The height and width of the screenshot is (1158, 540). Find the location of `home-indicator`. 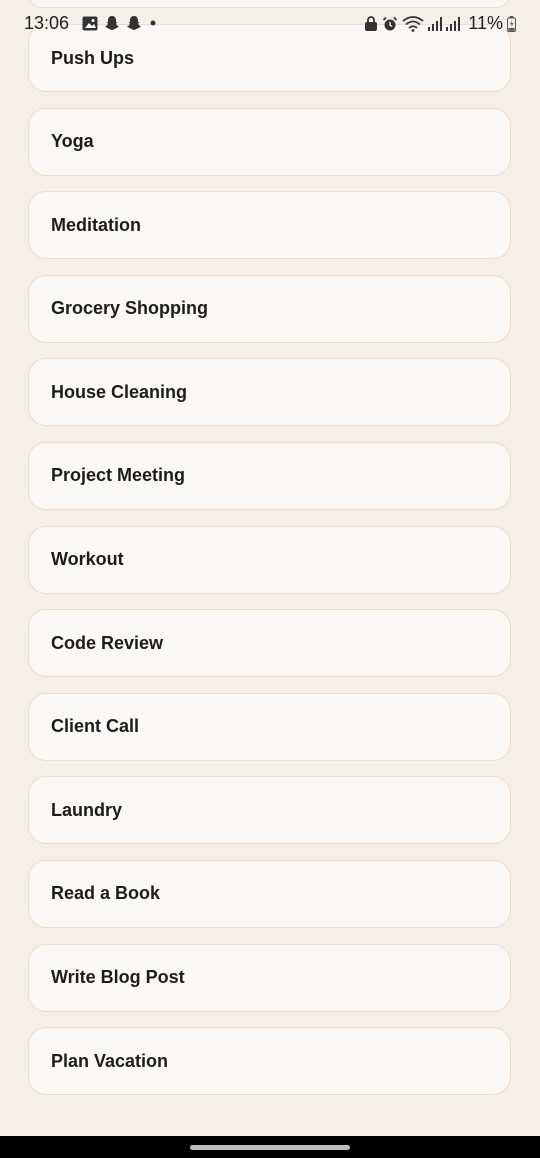

home-indicator is located at coordinates (270, 1147).